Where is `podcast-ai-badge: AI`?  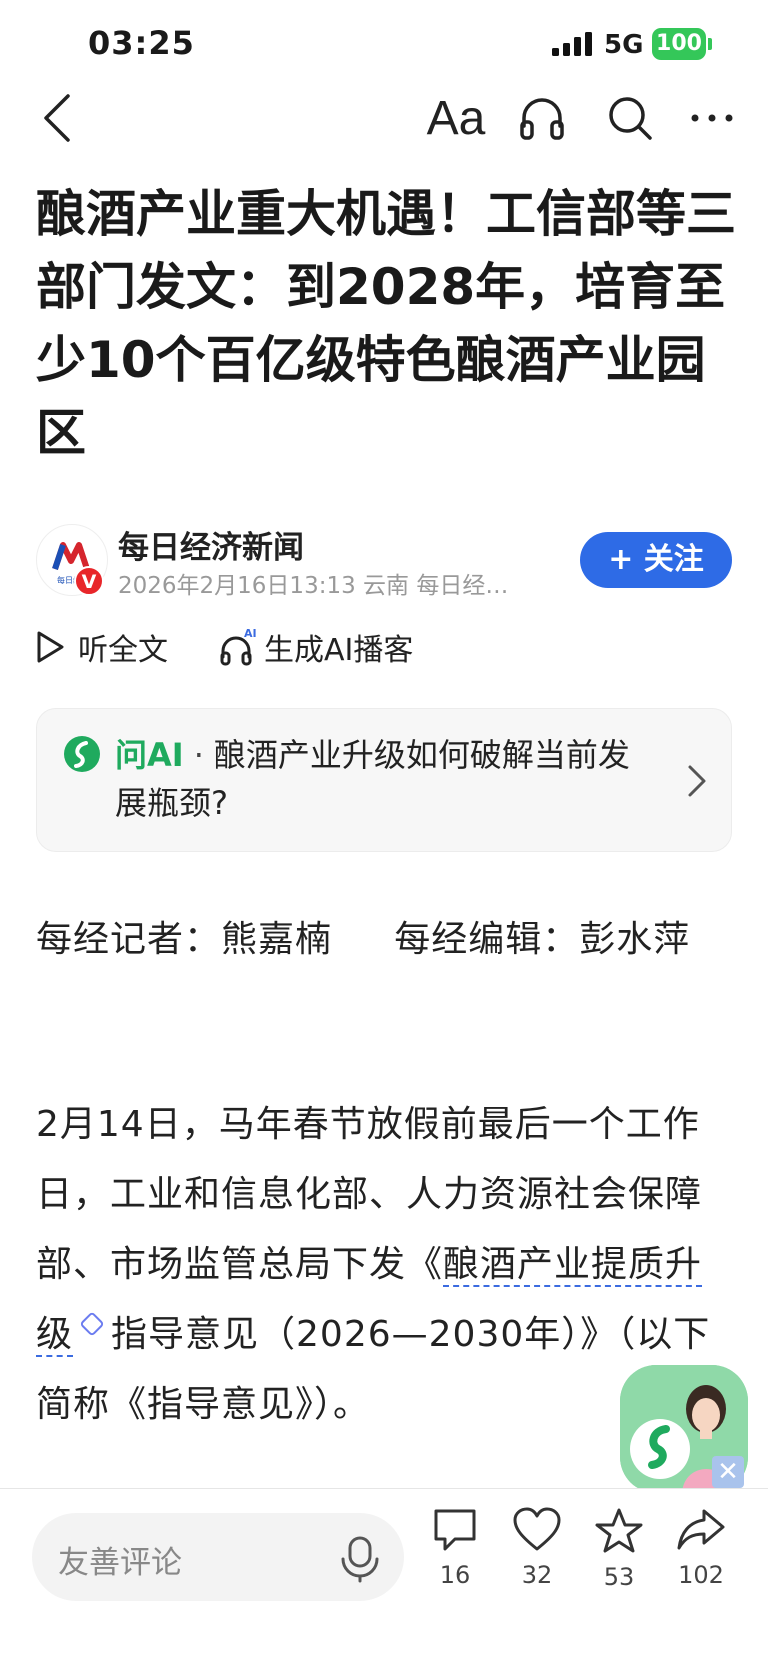
podcast-ai-badge: AI is located at coordinates (250, 633).